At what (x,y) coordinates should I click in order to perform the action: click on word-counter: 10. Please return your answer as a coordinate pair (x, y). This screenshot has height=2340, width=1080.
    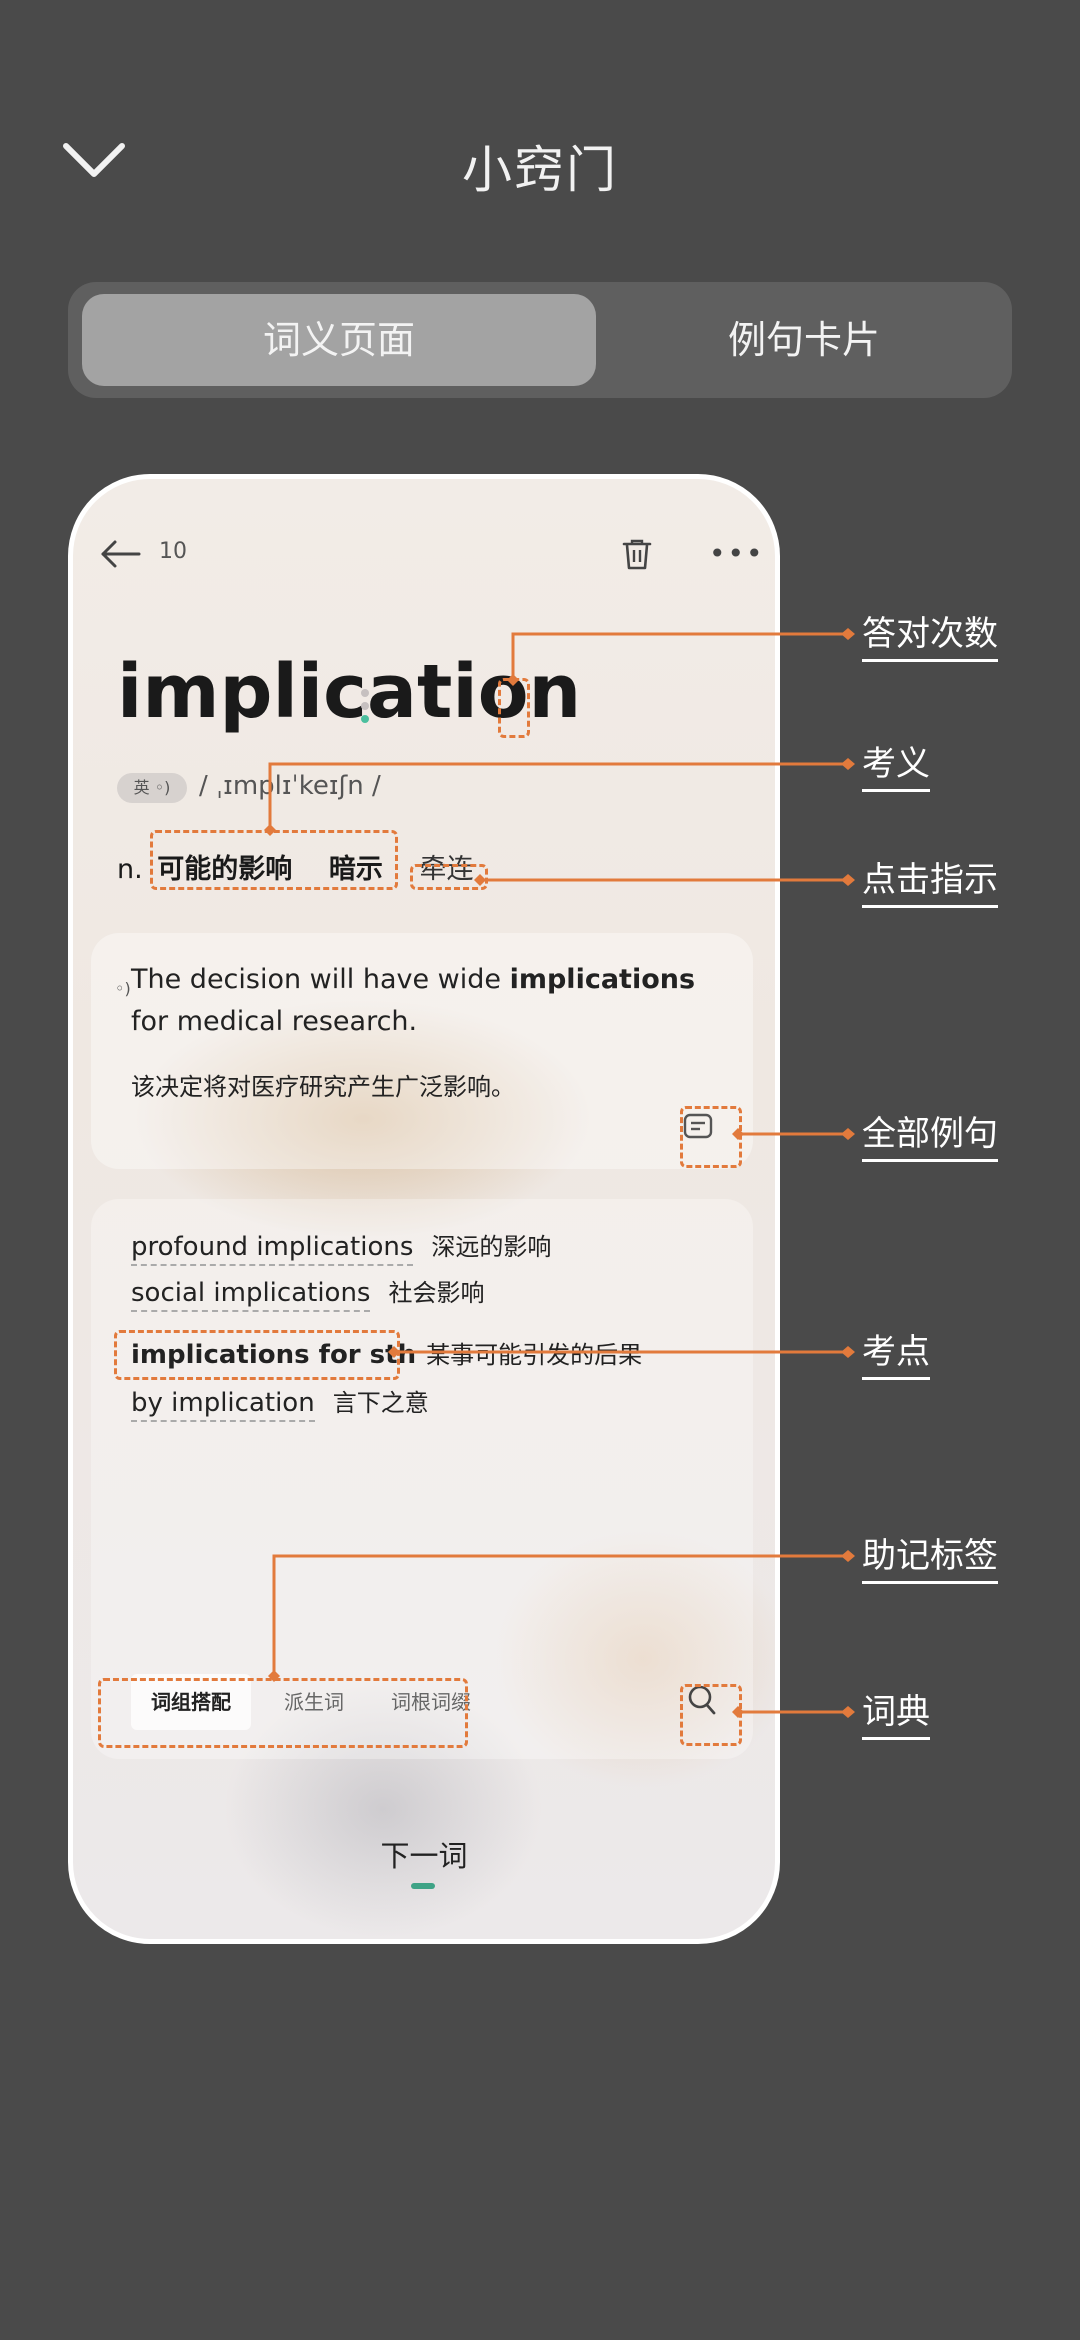
    Looking at the image, I should click on (173, 551).